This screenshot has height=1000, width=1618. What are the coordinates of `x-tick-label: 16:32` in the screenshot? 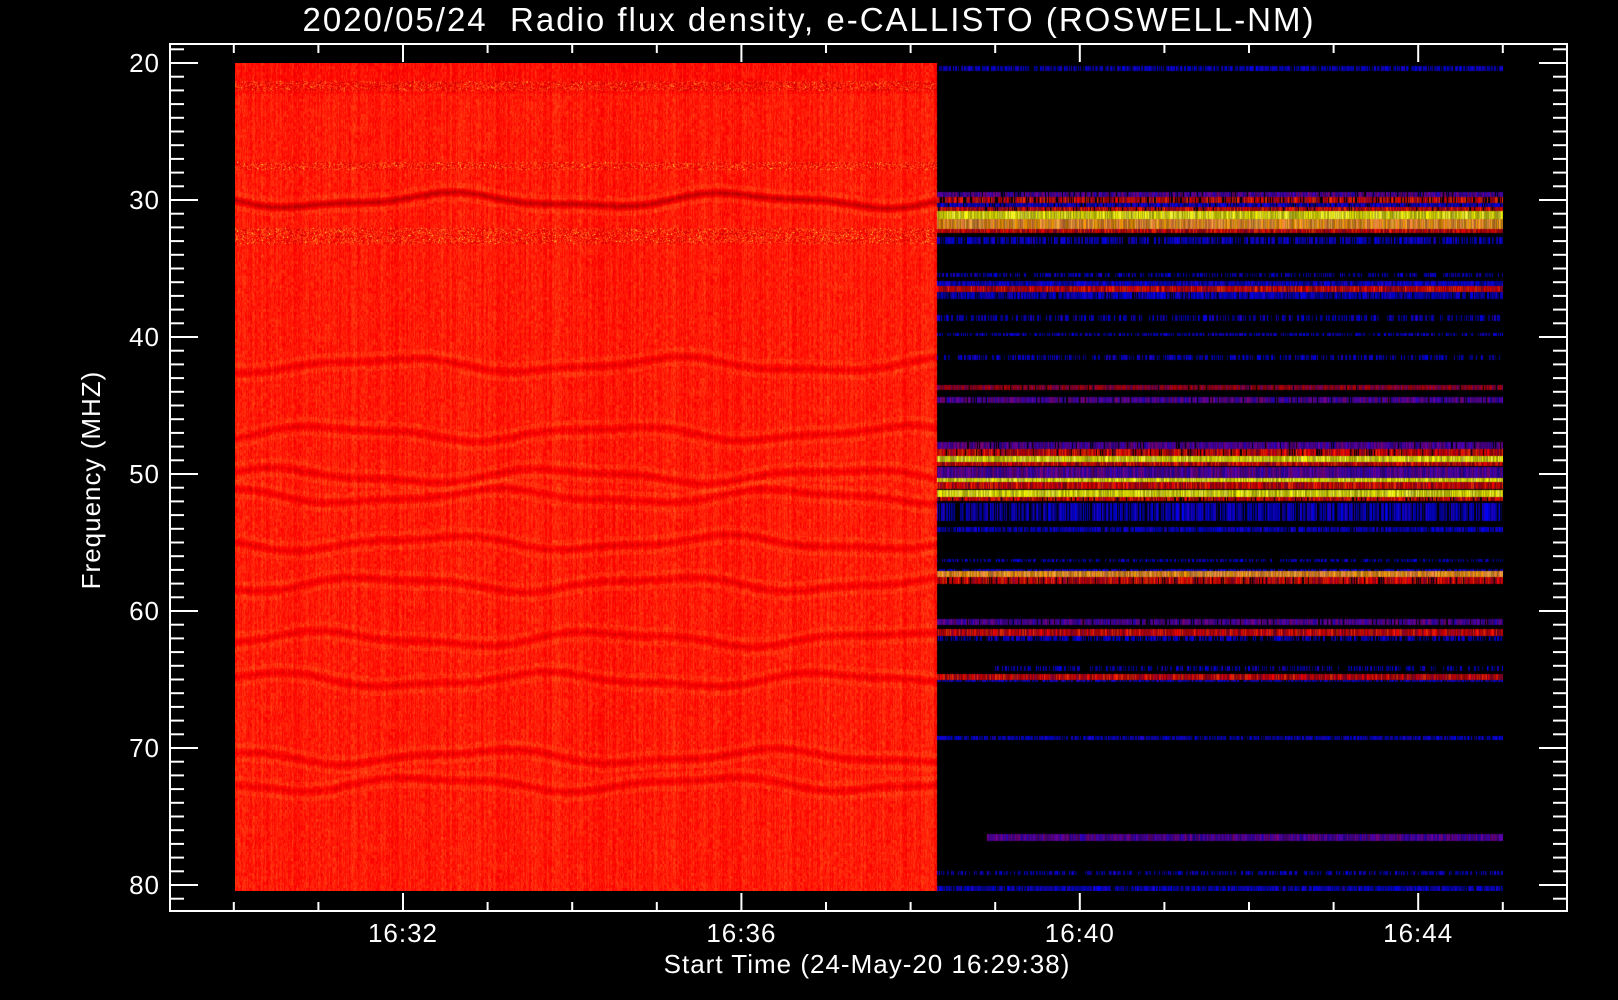 It's located at (403, 933).